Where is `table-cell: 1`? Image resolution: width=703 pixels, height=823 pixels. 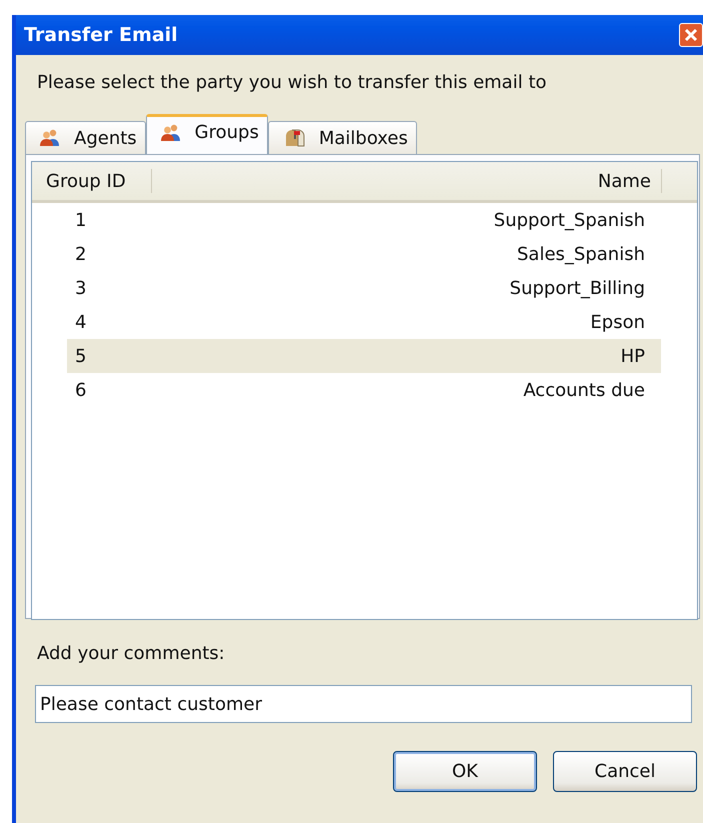 table-cell: 1 is located at coordinates (80, 220).